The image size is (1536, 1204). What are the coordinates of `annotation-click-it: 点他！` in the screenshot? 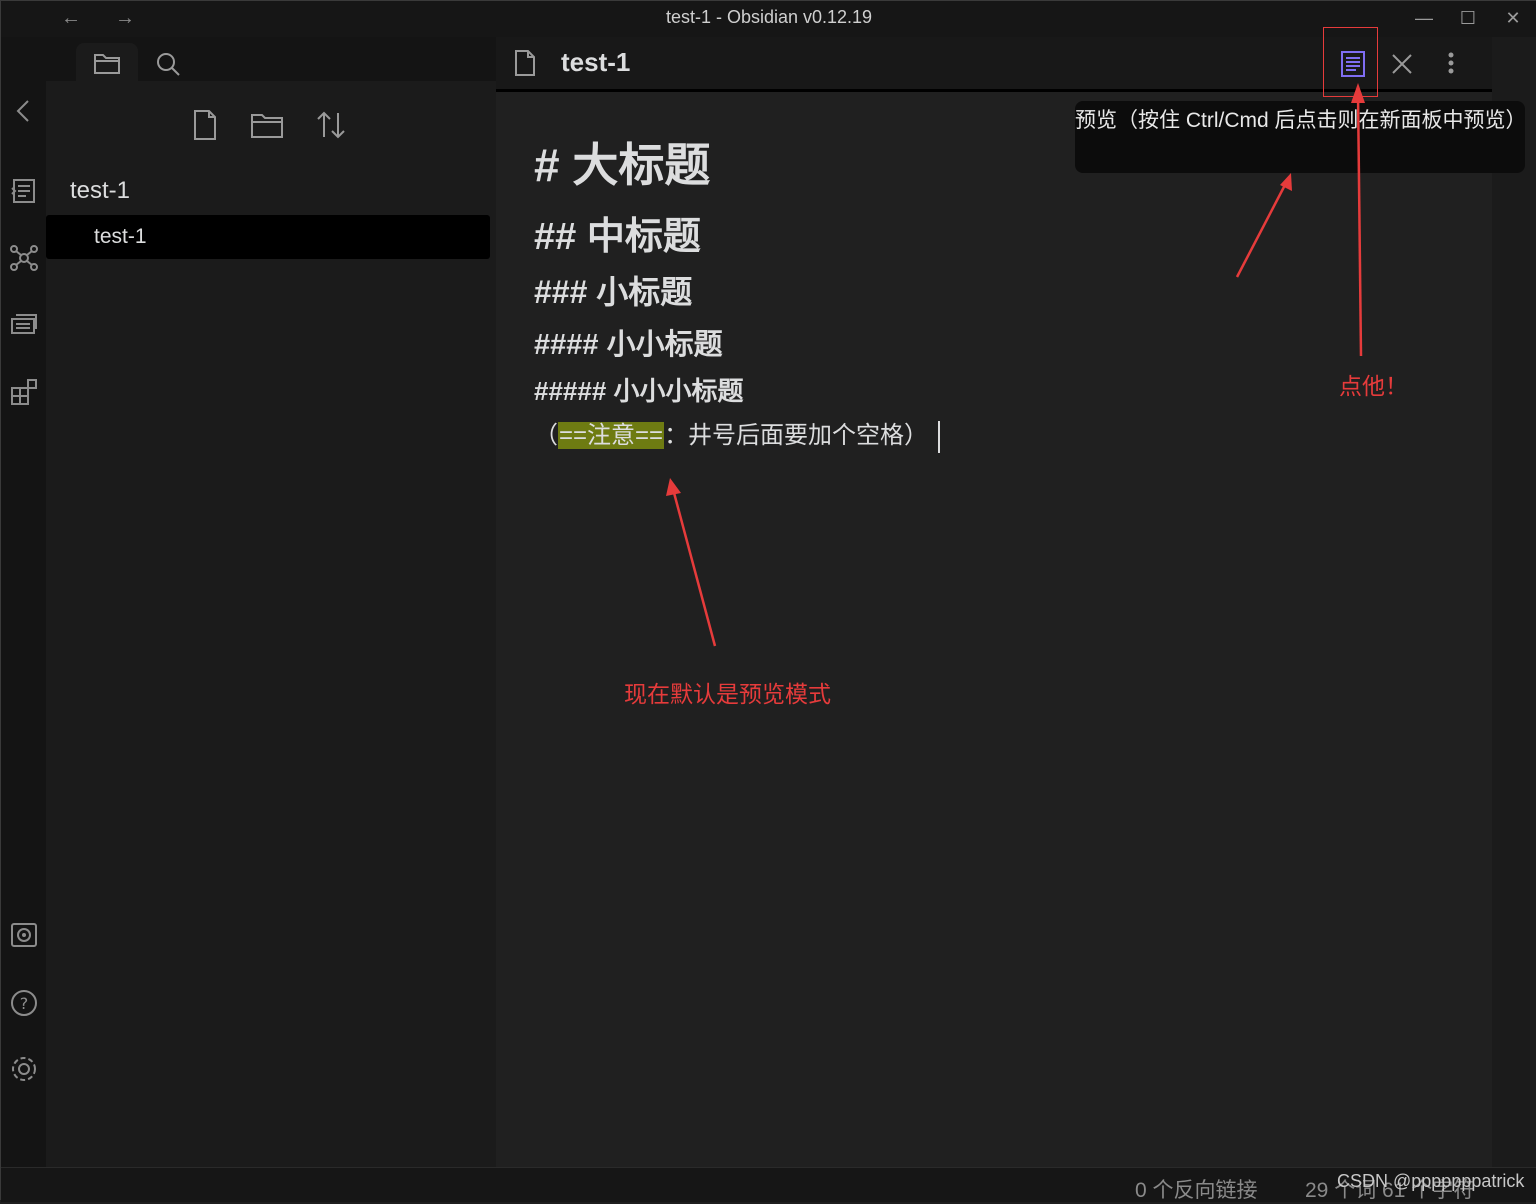 It's located at (1373, 386).